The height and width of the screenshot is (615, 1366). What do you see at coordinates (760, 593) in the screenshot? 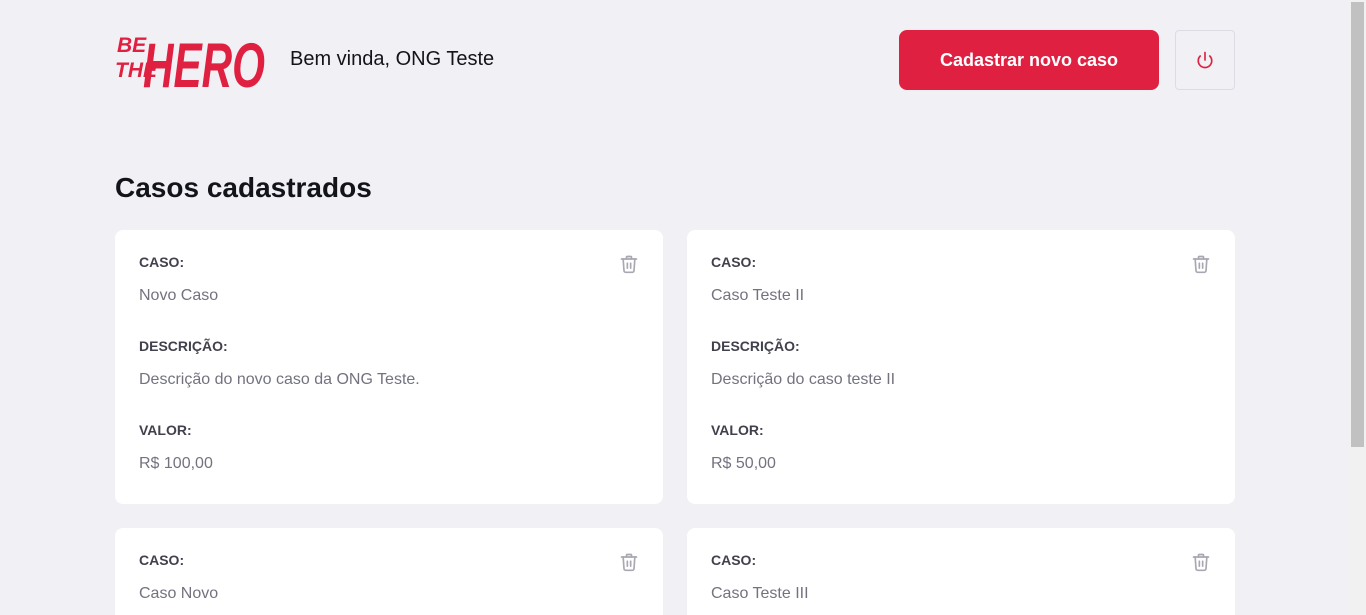
I see `case-title: Caso Teste III` at bounding box center [760, 593].